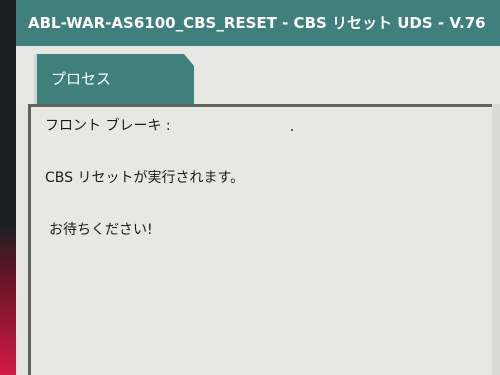 This screenshot has width=500, height=375. What do you see at coordinates (114, 79) in the screenshot?
I see `tab-process: プロセス` at bounding box center [114, 79].